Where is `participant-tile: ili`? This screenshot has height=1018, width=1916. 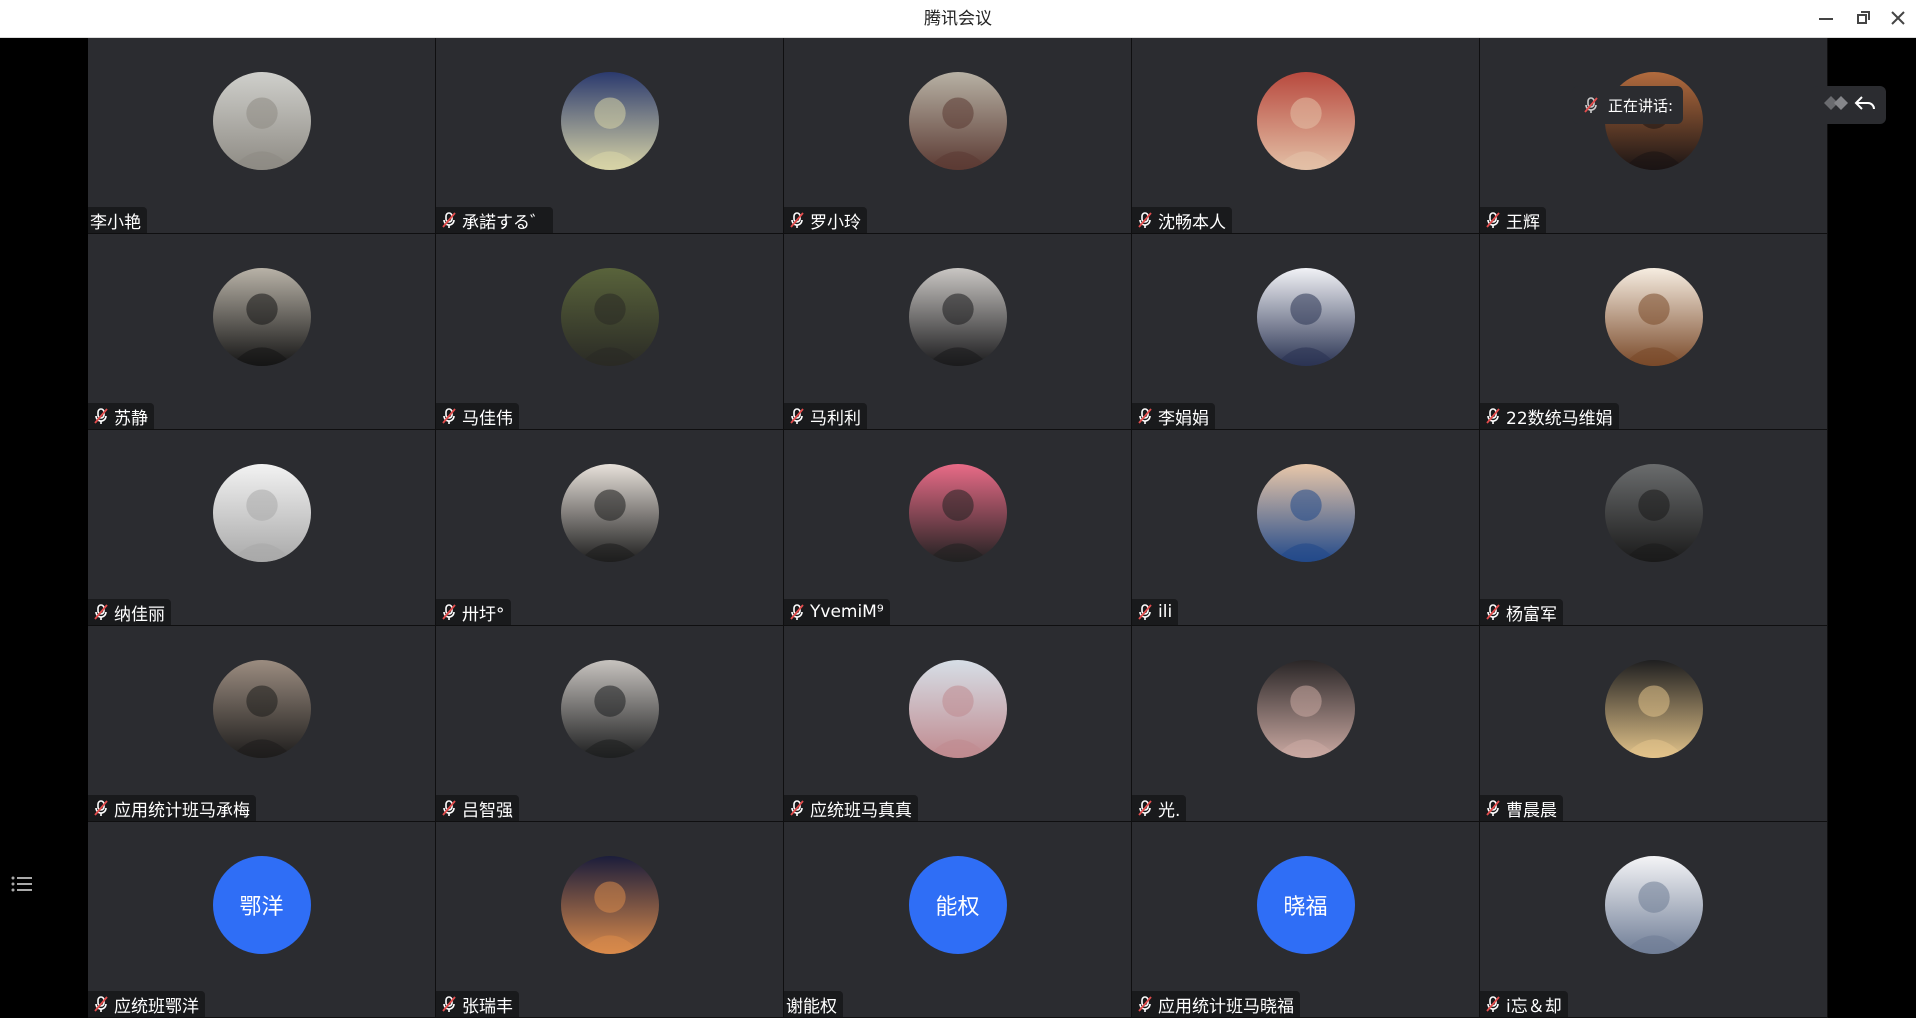 participant-tile: ili is located at coordinates (1306, 528).